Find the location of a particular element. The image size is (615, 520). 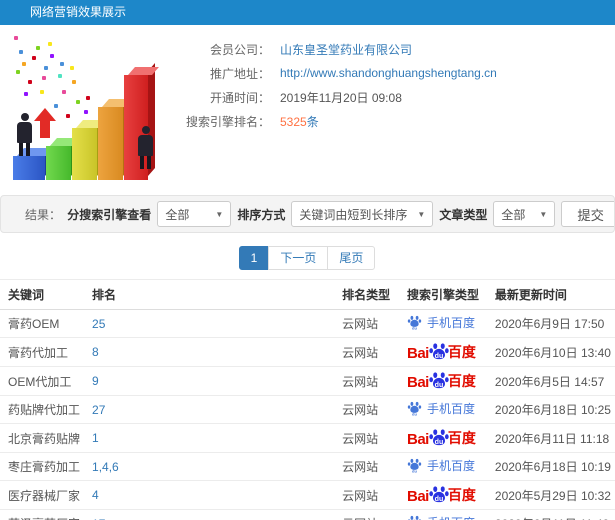

rank-cell: 25 is located at coordinates (209, 324).